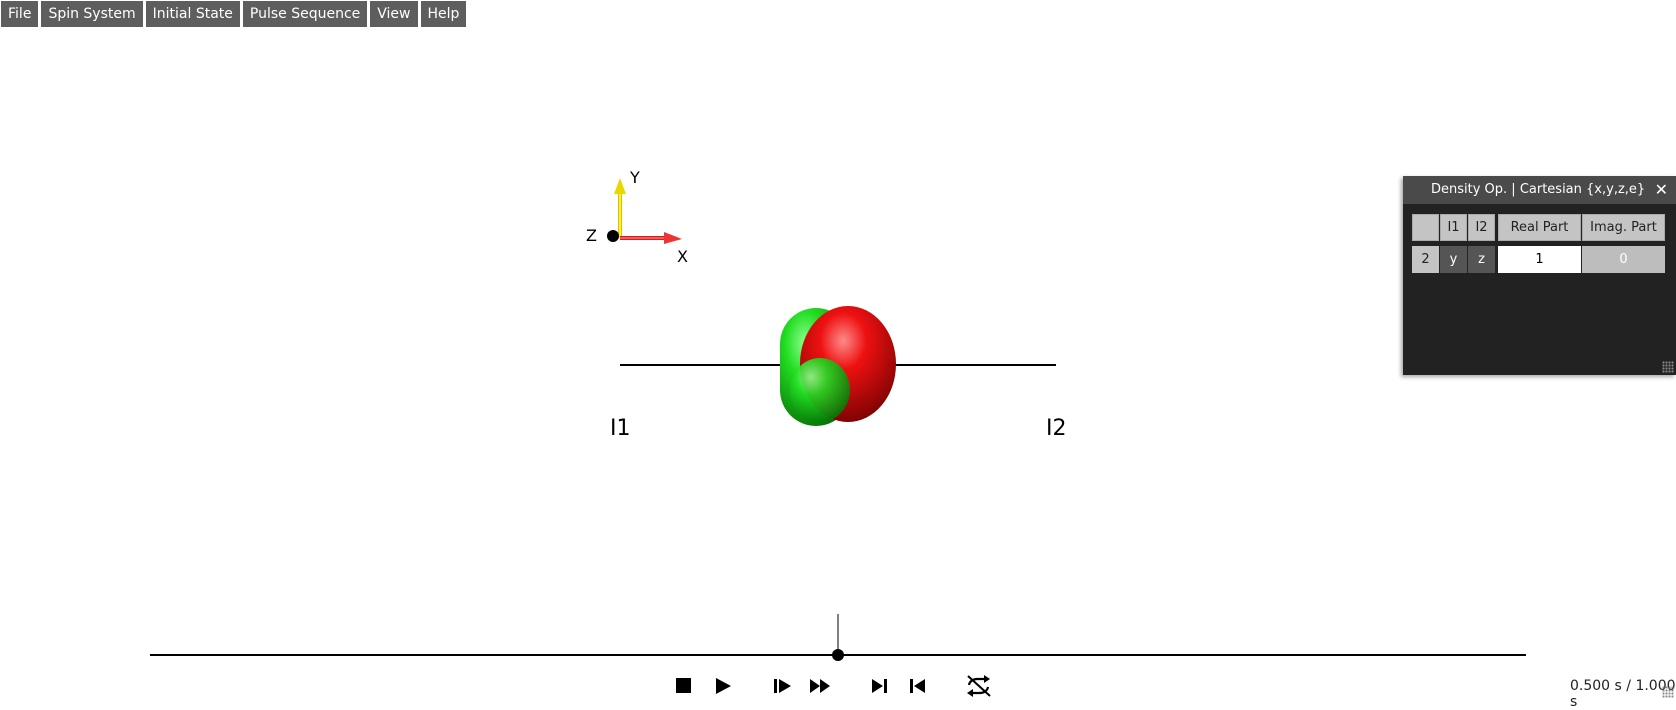 The width and height of the screenshot is (1676, 710). I want to click on playhead-knob, so click(838, 655).